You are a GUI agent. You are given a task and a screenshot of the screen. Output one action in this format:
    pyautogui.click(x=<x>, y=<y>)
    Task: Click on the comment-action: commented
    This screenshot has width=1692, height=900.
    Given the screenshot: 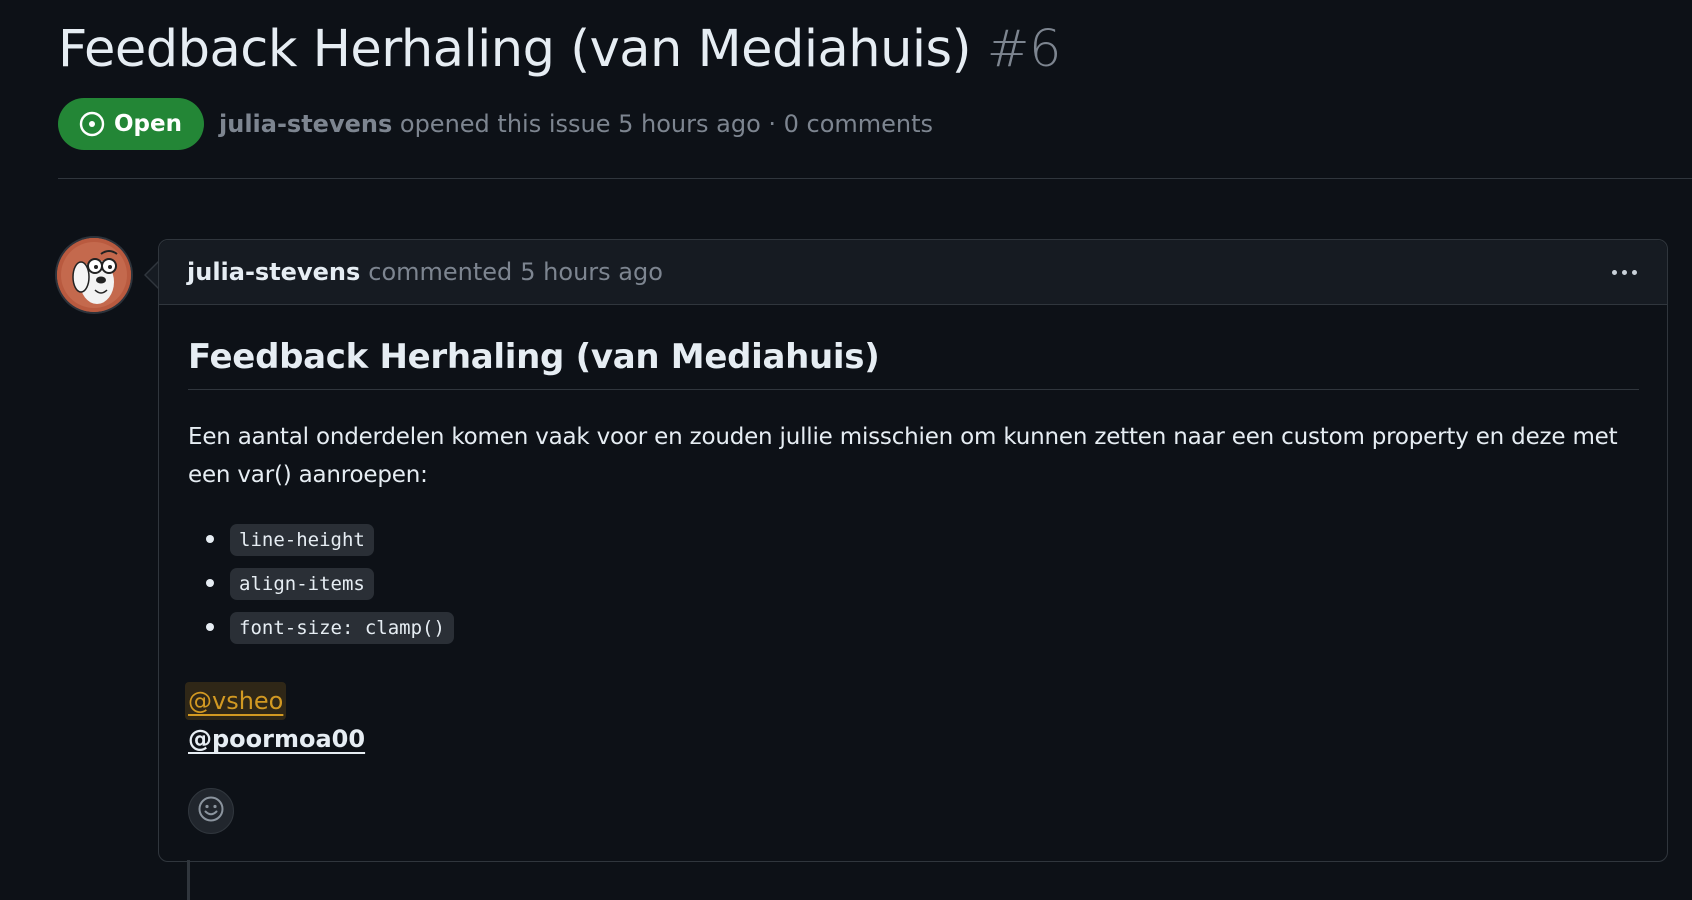 What is the action you would take?
    pyautogui.click(x=440, y=272)
    